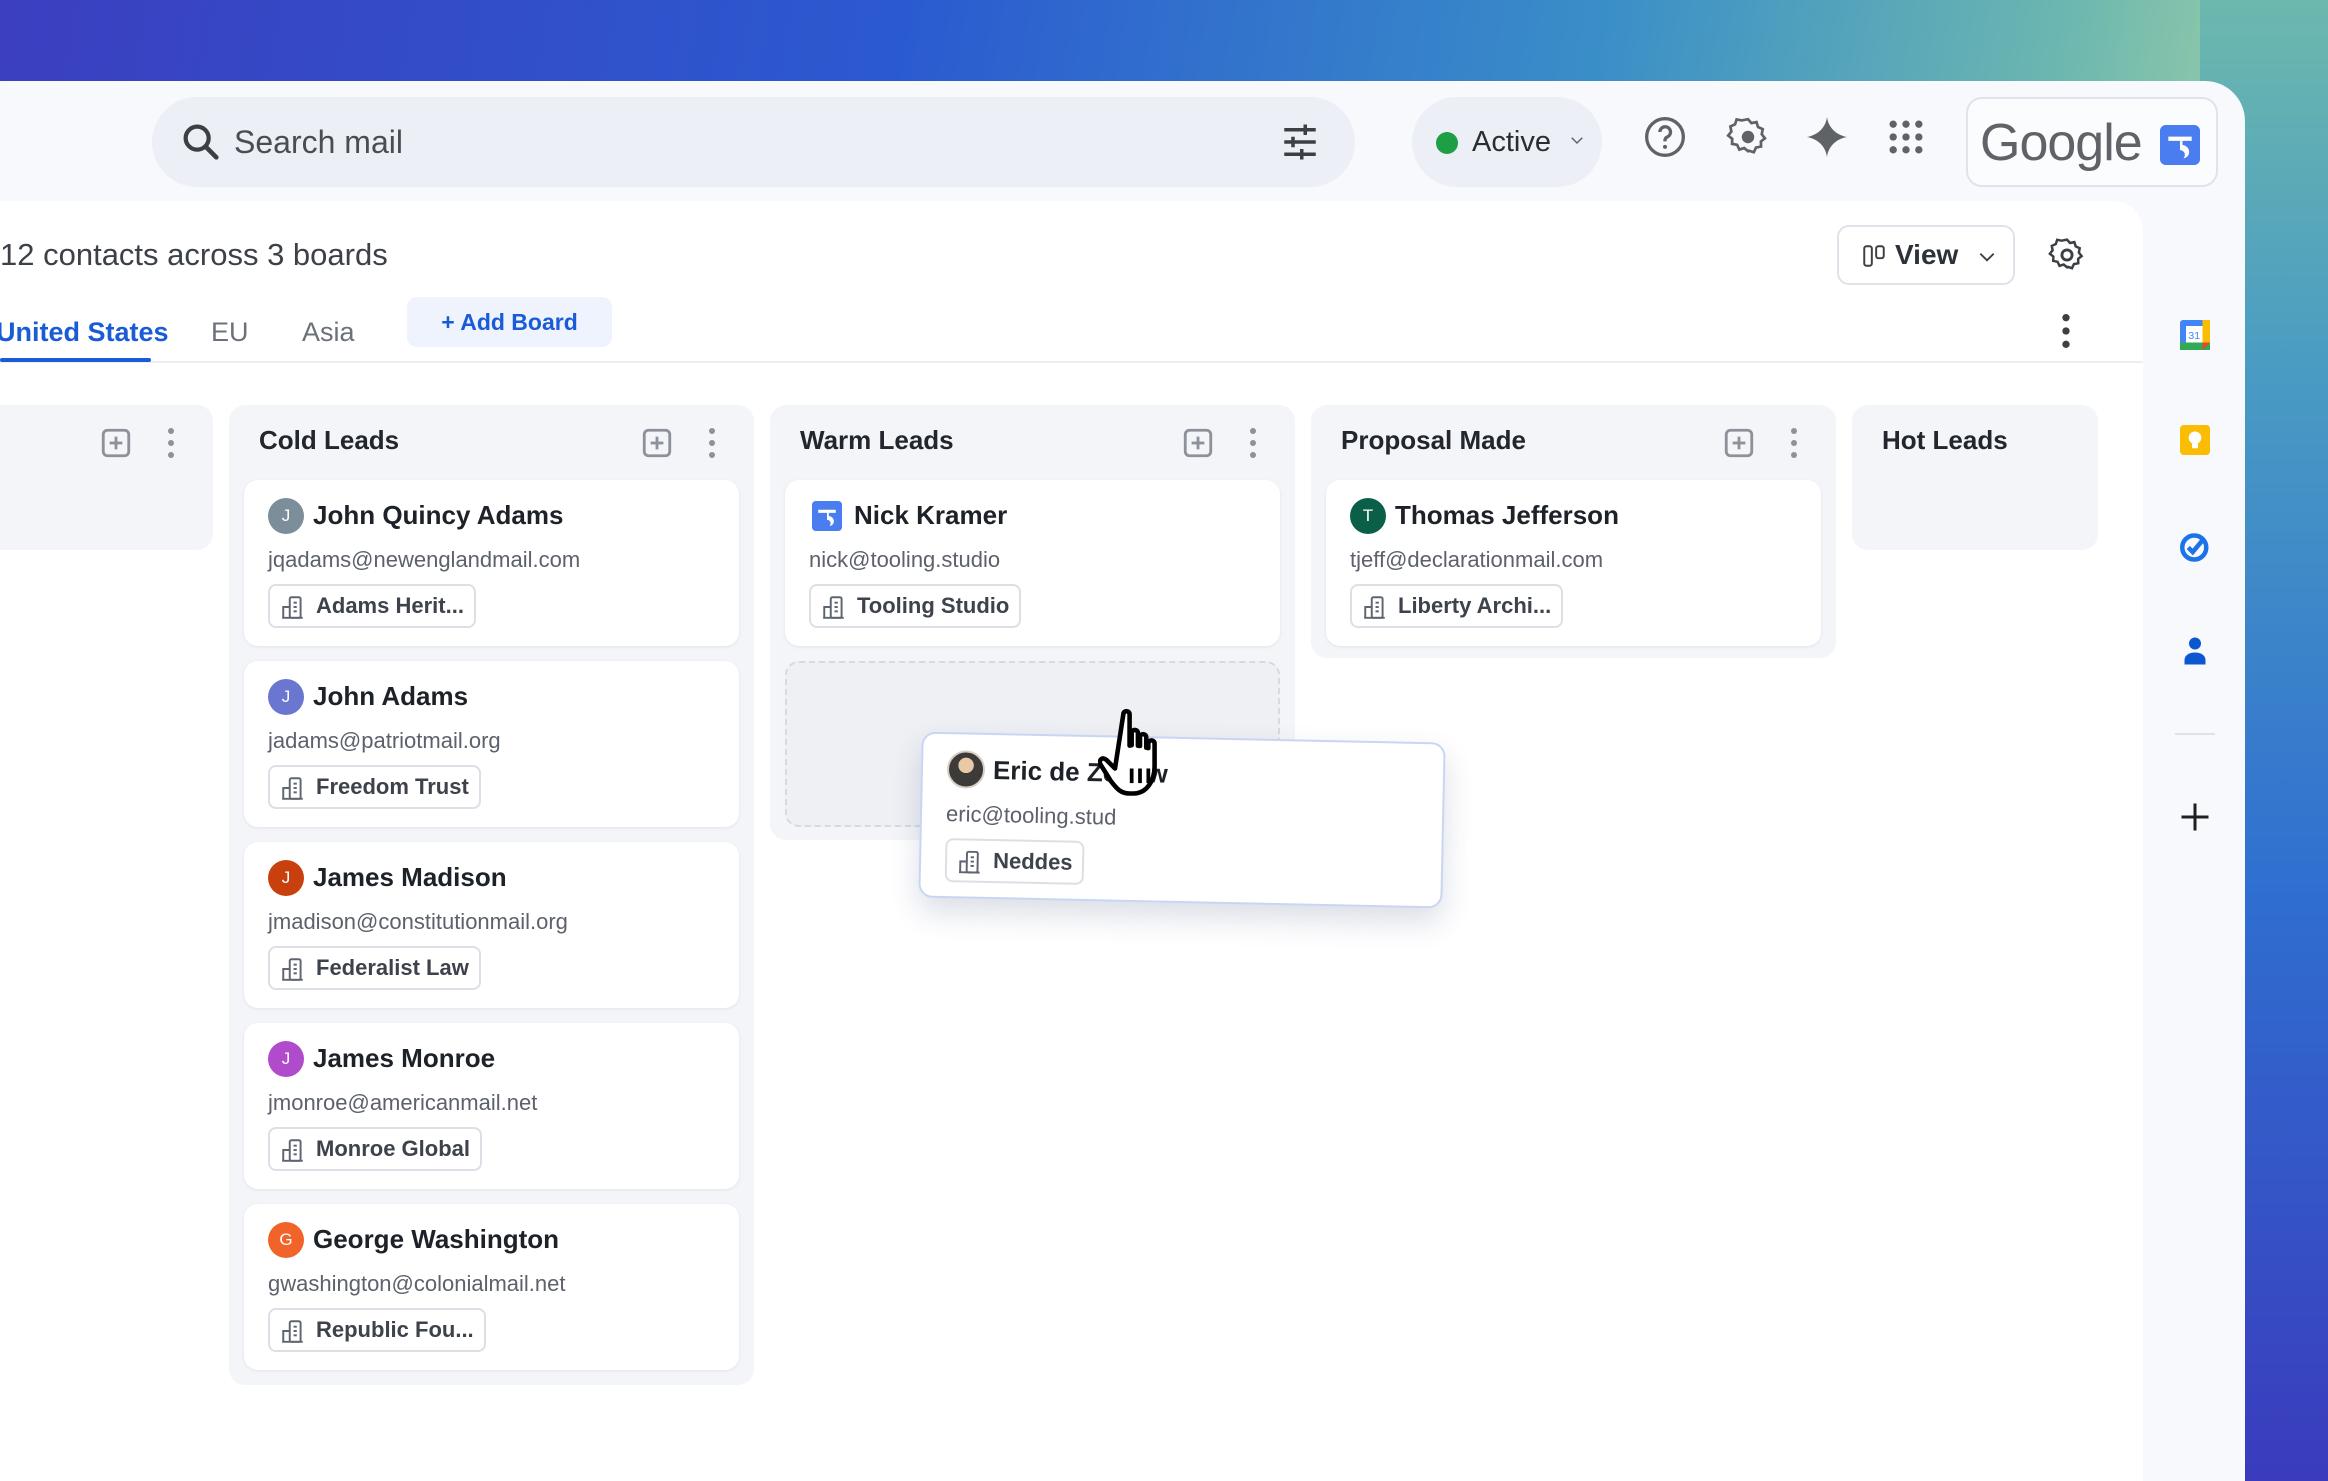 This screenshot has height=1481, width=2328. Describe the element at coordinates (1906, 137) in the screenshot. I see `apps-grid-icon` at that location.